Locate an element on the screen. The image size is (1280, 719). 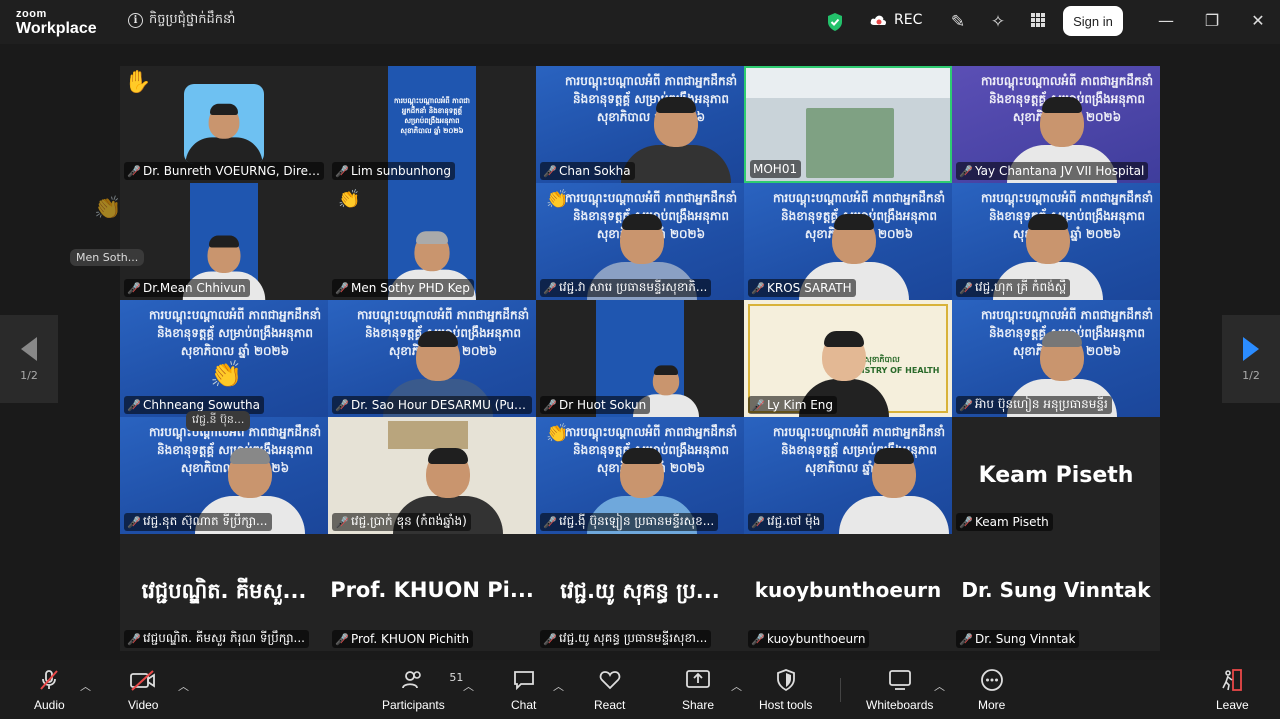
logo-zoom-text: zoom is located at coordinates (31, 14).